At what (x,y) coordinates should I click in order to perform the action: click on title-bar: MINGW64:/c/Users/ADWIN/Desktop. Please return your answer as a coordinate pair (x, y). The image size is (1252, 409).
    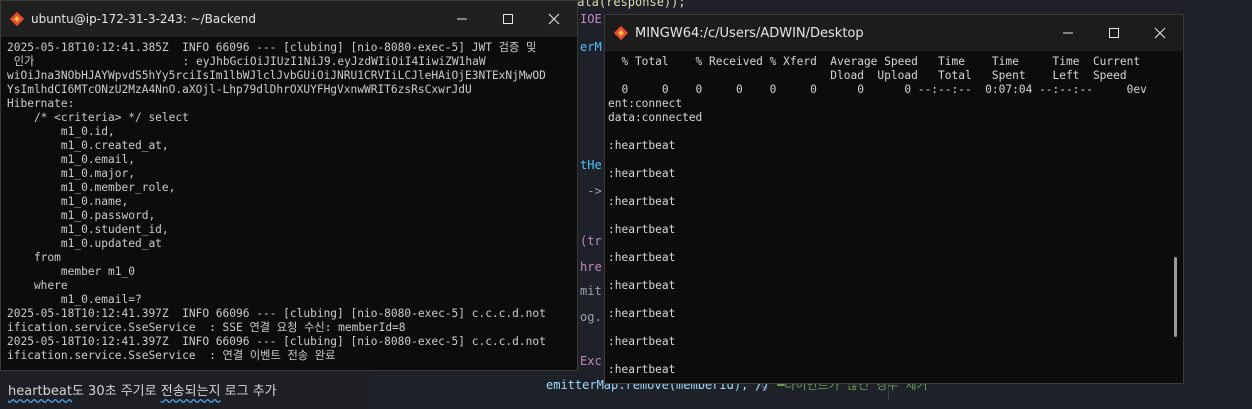
    Looking at the image, I should click on (894, 33).